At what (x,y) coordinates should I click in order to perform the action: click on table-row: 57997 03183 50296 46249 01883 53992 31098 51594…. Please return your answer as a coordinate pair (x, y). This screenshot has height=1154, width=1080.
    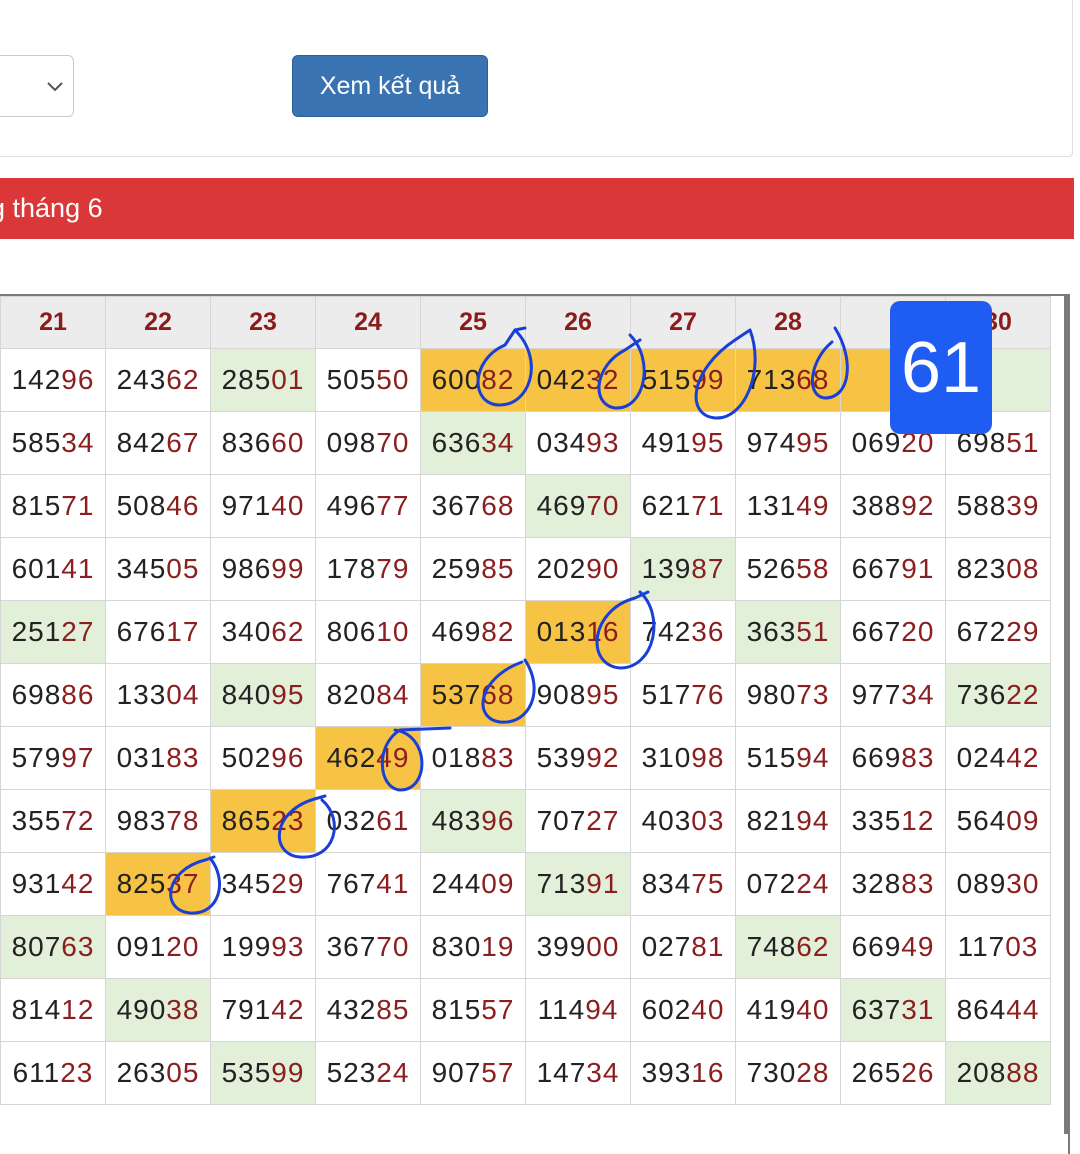
    Looking at the image, I should click on (525, 758).